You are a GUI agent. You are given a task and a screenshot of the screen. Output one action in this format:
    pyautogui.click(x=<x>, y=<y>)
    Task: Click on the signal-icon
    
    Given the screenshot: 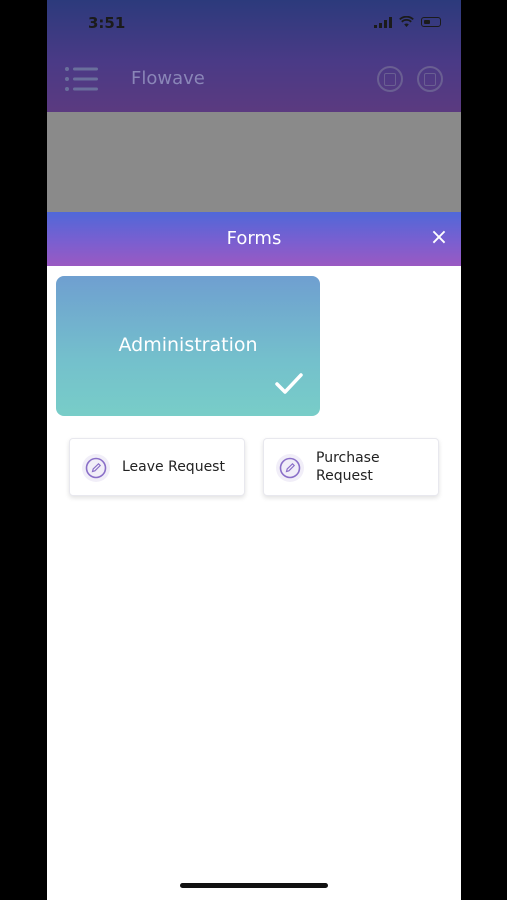 What is the action you would take?
    pyautogui.click(x=383, y=22)
    